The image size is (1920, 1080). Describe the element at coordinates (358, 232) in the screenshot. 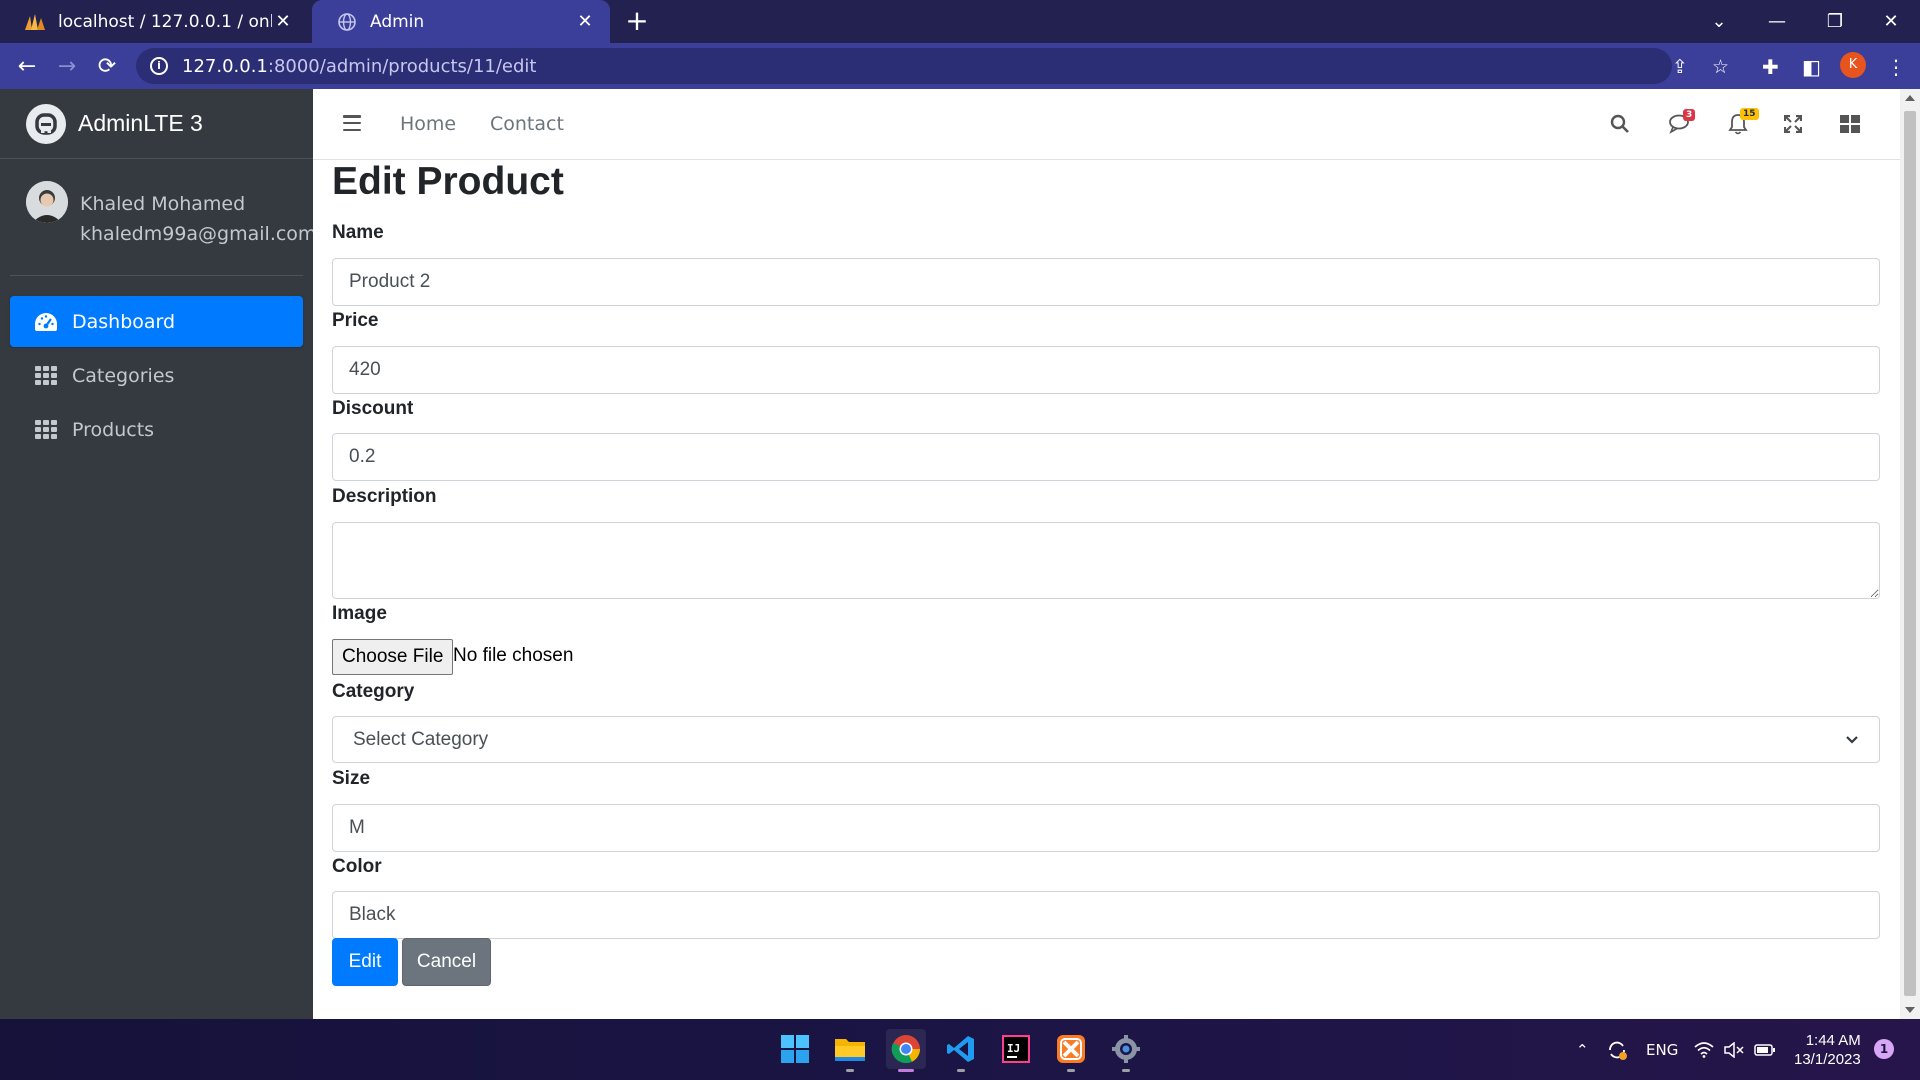

I see `name-label: Name` at that location.